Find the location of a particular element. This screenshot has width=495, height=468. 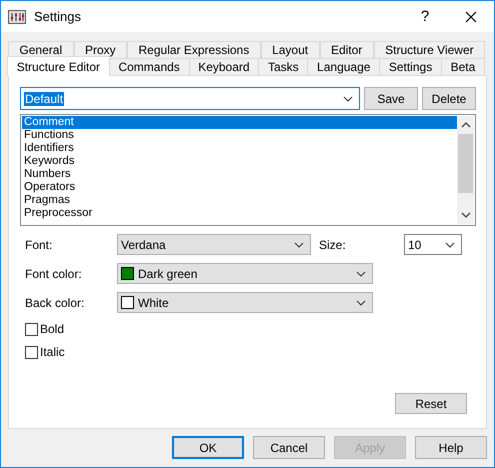

tab: Keyboard is located at coordinates (224, 66).